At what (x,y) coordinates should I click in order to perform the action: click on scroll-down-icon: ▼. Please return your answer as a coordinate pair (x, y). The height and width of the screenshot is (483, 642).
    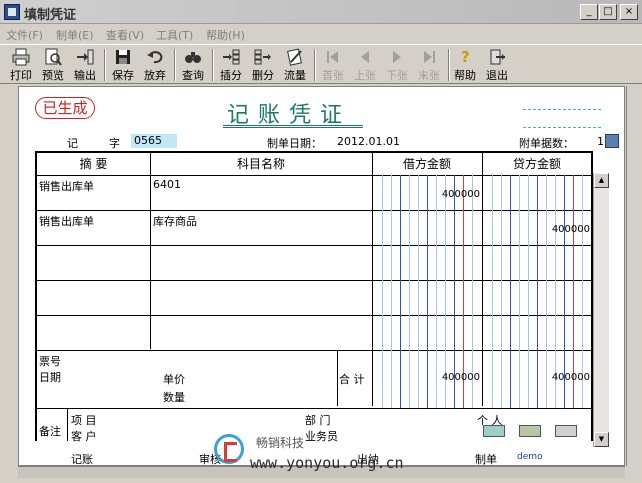
    Looking at the image, I should click on (601, 439).